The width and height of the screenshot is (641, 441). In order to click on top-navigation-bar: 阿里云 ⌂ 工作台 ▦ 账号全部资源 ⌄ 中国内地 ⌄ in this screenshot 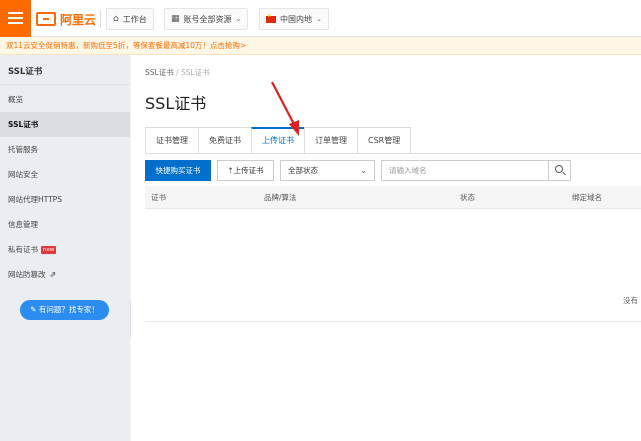, I will do `click(320, 18)`.